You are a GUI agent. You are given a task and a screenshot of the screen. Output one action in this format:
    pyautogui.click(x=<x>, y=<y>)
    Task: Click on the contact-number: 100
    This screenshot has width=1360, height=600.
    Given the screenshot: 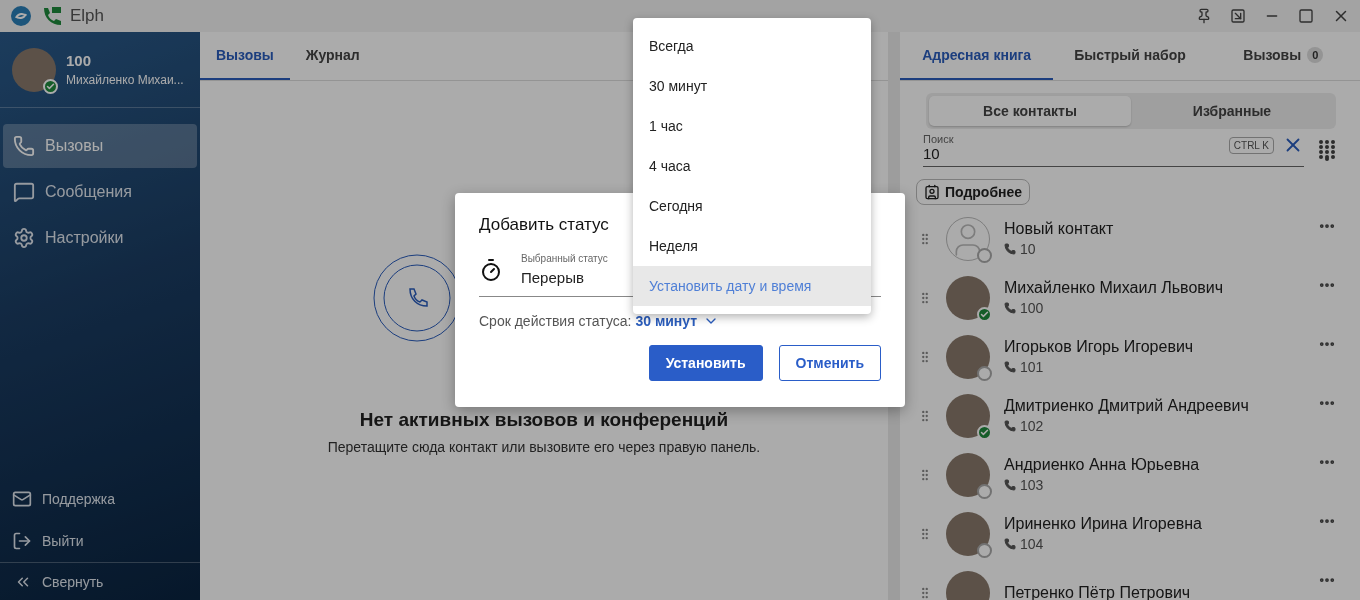 What is the action you would take?
    pyautogui.click(x=1032, y=308)
    